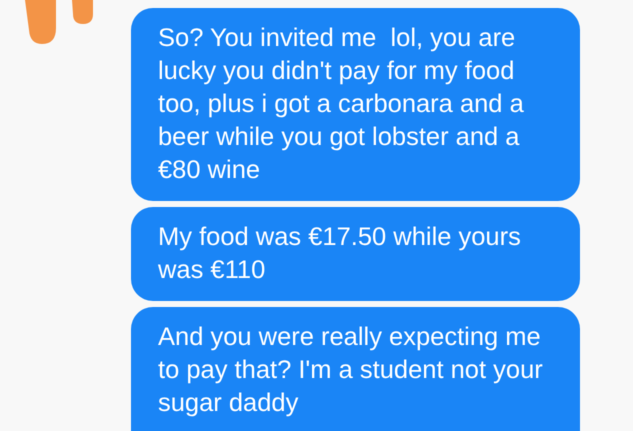 The image size is (633, 431). Describe the element at coordinates (59, 22) in the screenshot. I see `drip-drawing` at that location.